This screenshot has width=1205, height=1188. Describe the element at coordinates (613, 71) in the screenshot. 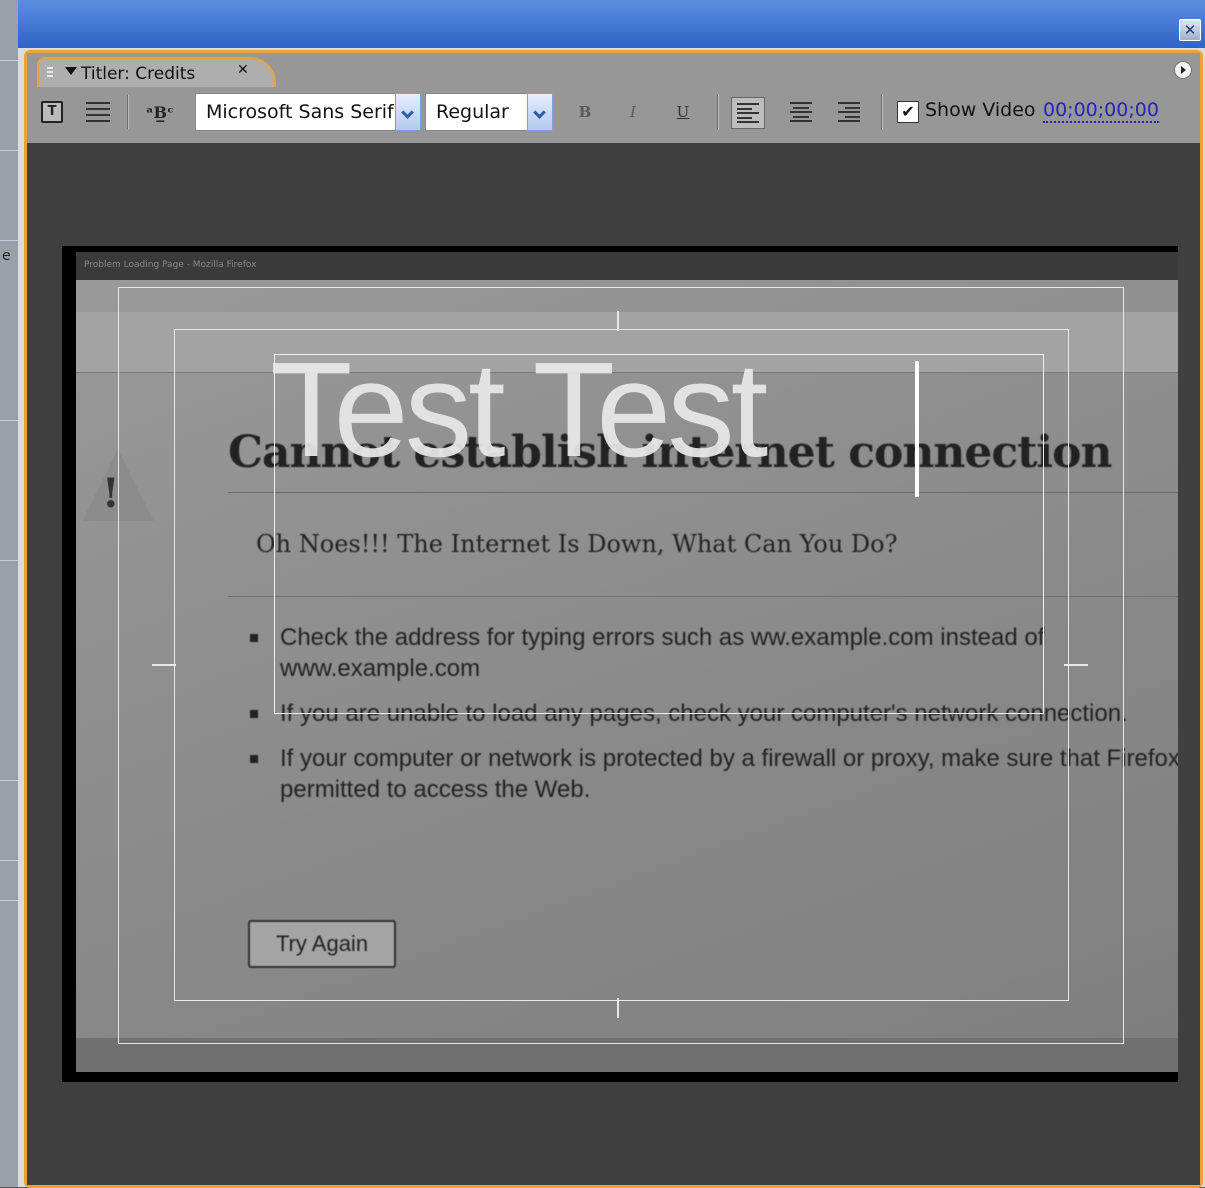

I see `panel-tab-row: Titler: Credits ✕` at that location.